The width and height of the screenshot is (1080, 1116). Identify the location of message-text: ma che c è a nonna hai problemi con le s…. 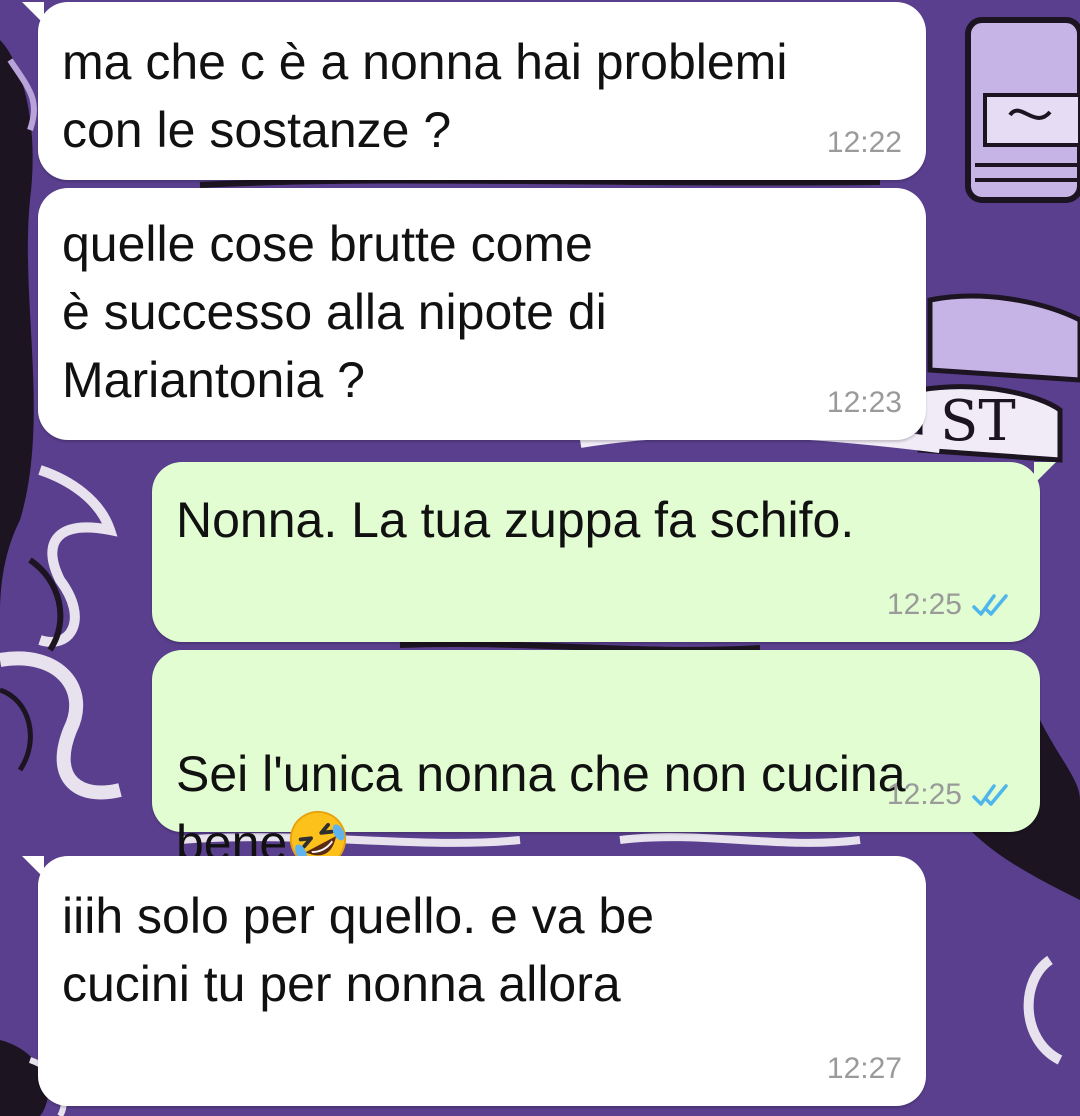
(425, 96).